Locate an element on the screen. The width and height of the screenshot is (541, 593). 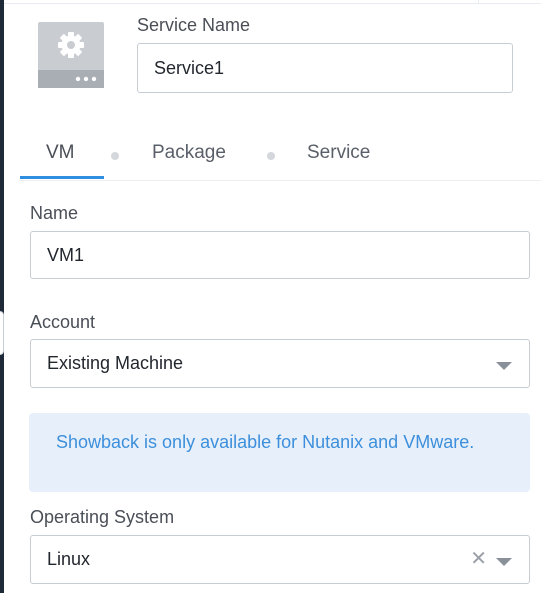
account-select: Existing Machine is located at coordinates (280, 363).